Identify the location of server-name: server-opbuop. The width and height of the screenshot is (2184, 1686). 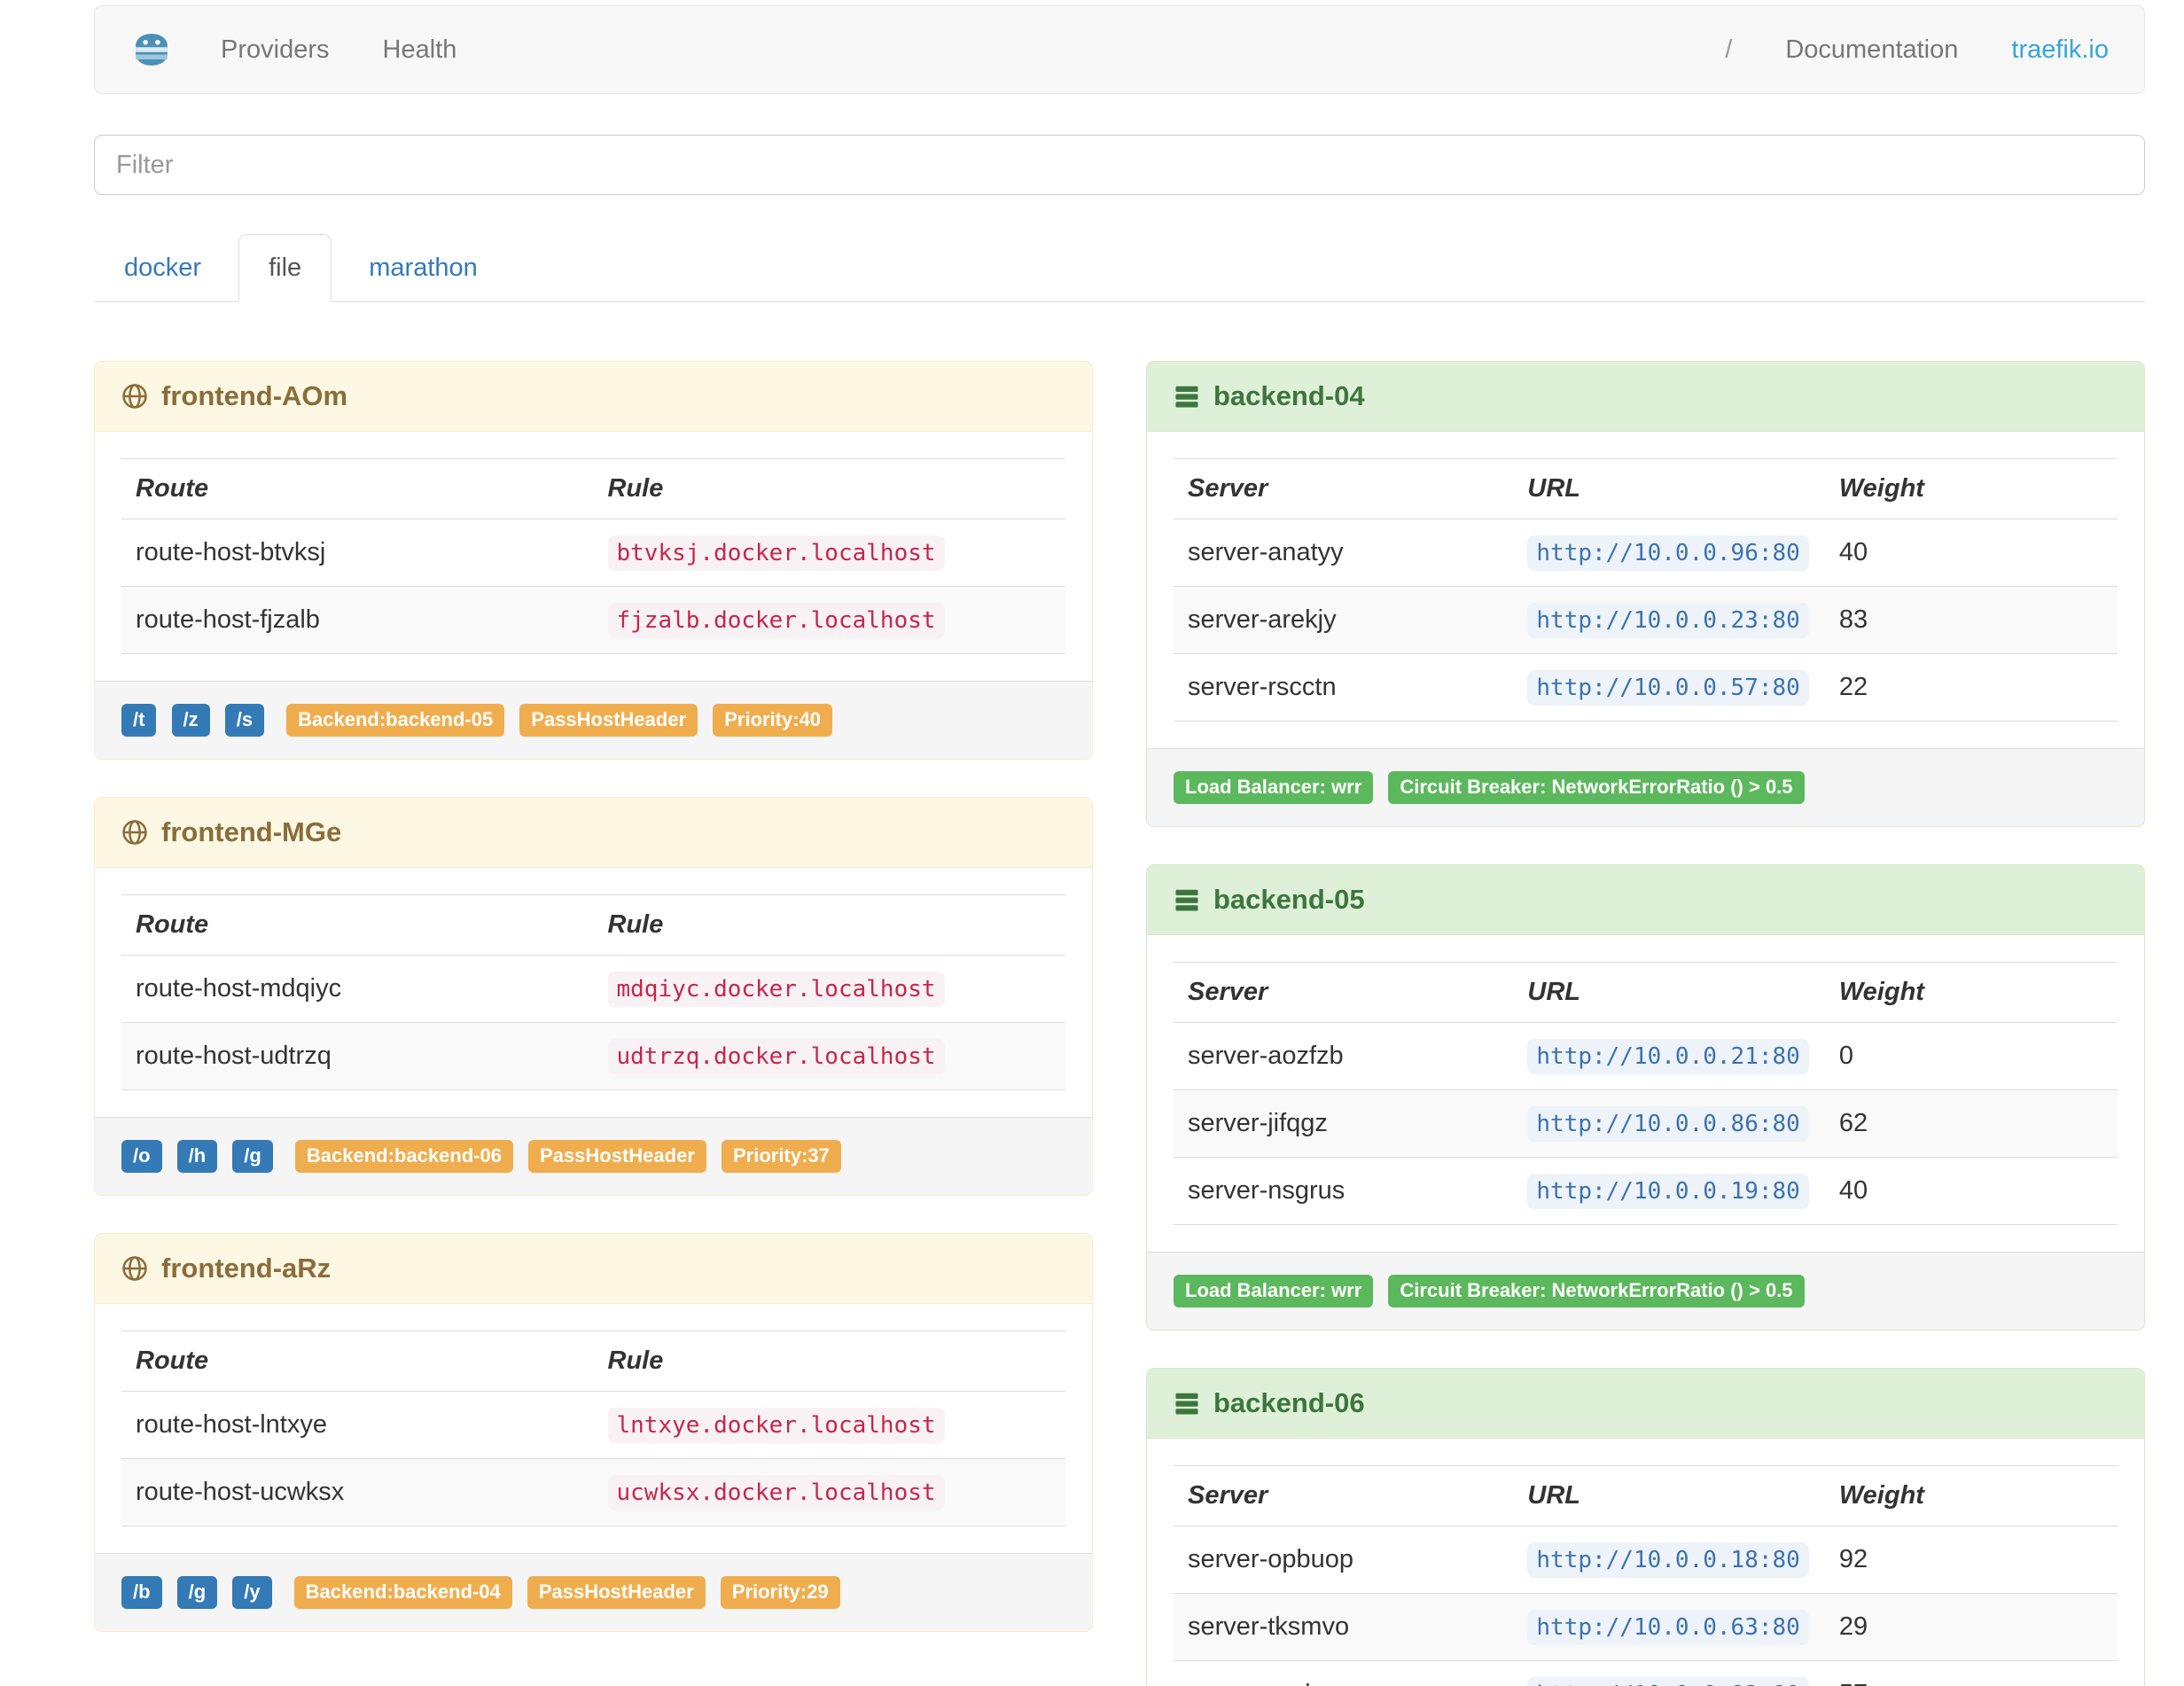
(1270, 1559).